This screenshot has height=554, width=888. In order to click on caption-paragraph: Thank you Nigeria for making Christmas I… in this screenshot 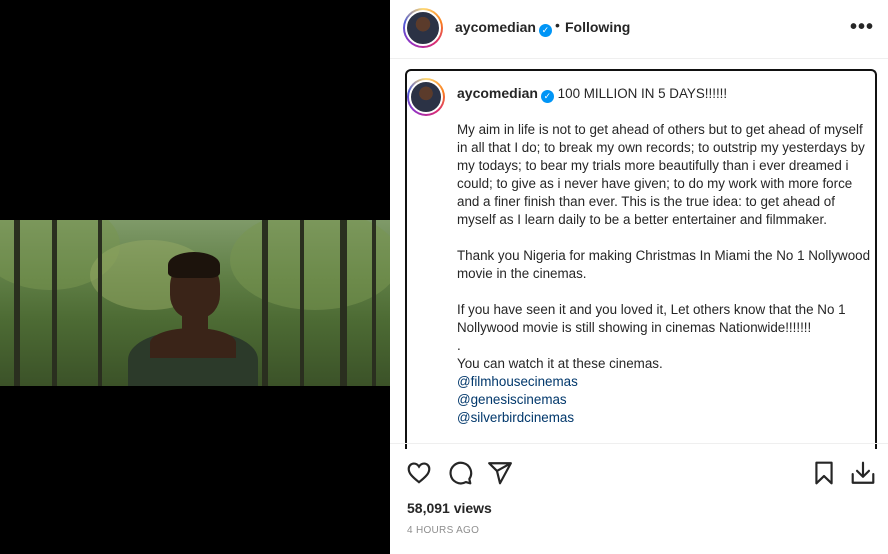, I will do `click(664, 264)`.